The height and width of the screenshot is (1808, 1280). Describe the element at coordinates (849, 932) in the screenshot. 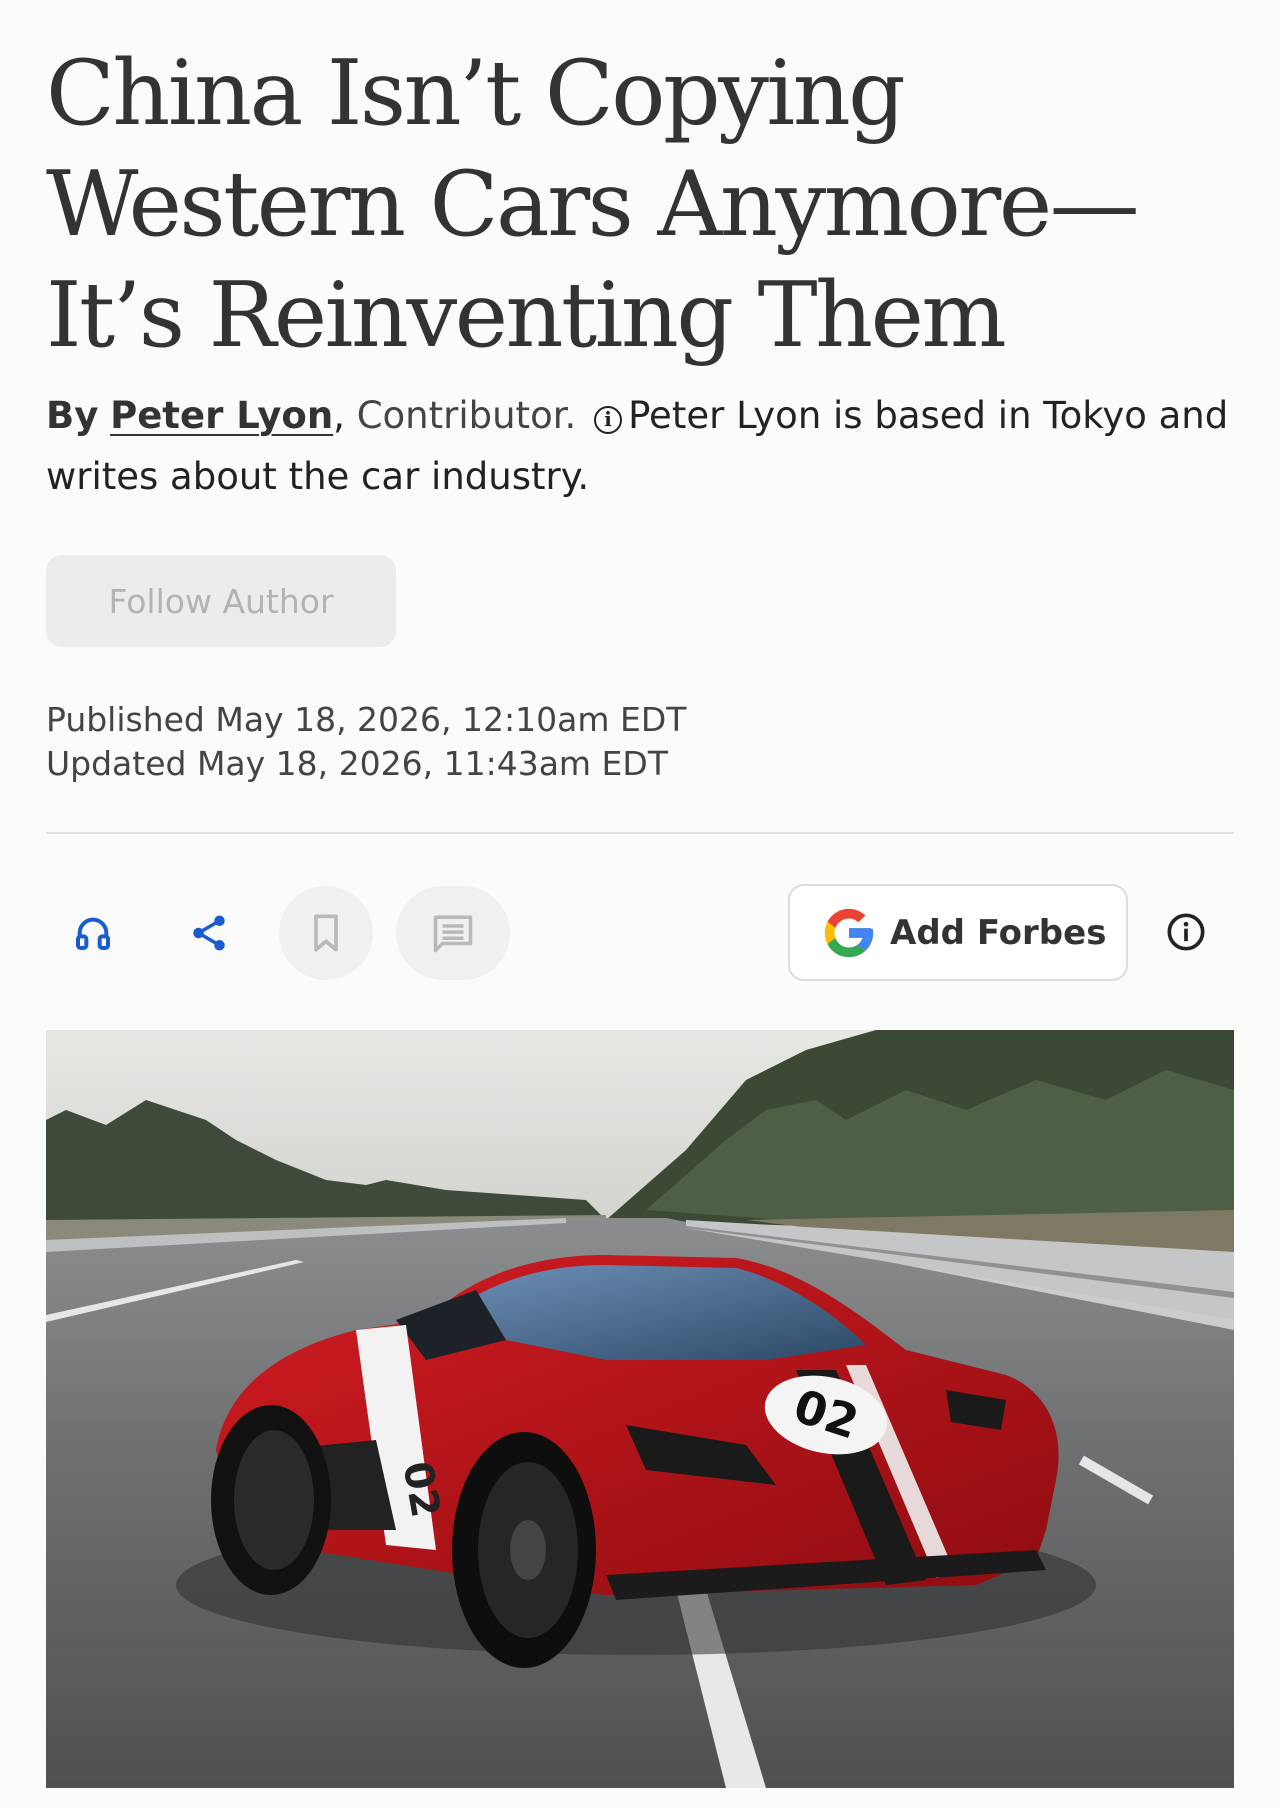

I see `google-g-logo` at that location.